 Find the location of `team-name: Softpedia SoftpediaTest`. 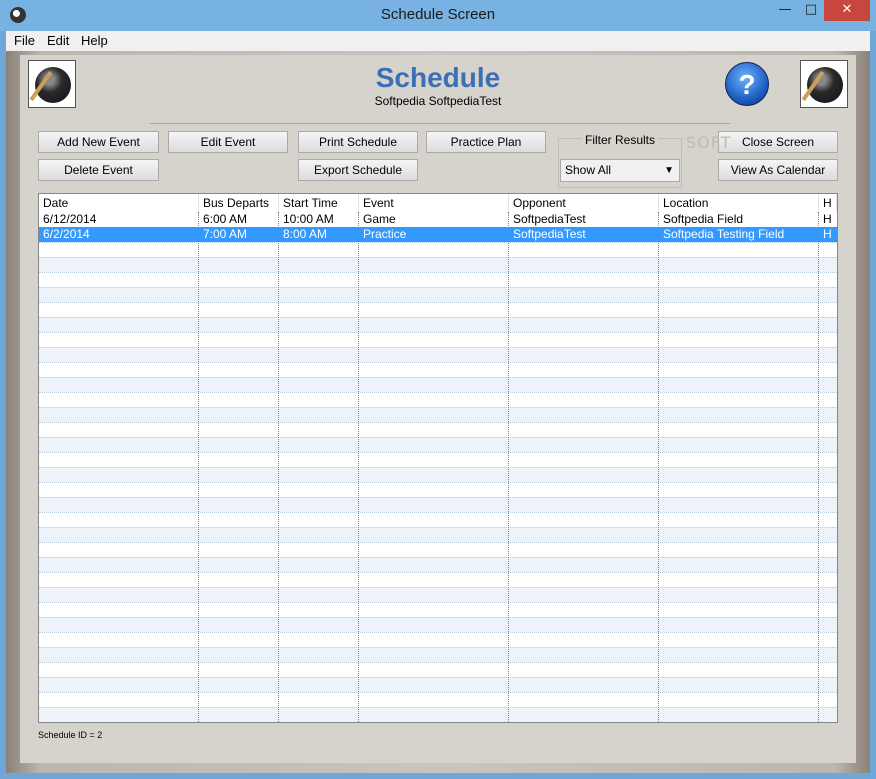

team-name: Softpedia SoftpediaTest is located at coordinates (438, 101).